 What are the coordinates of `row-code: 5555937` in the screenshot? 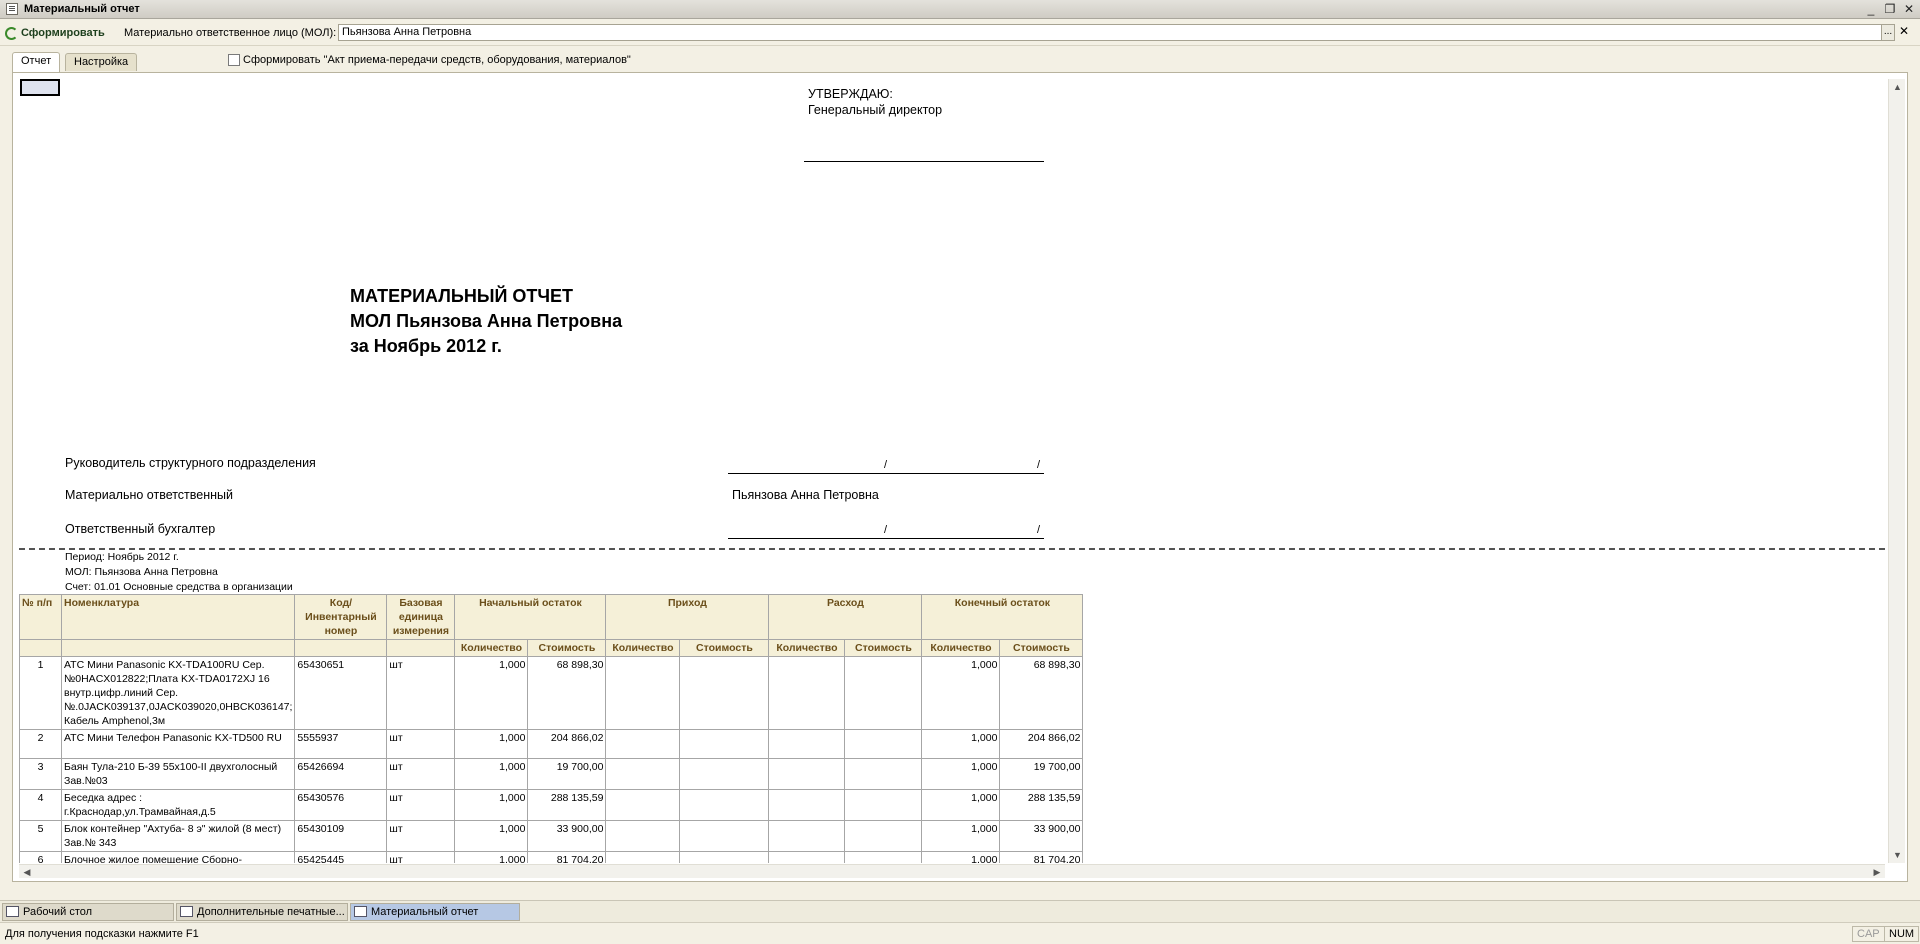 It's located at (341, 744).